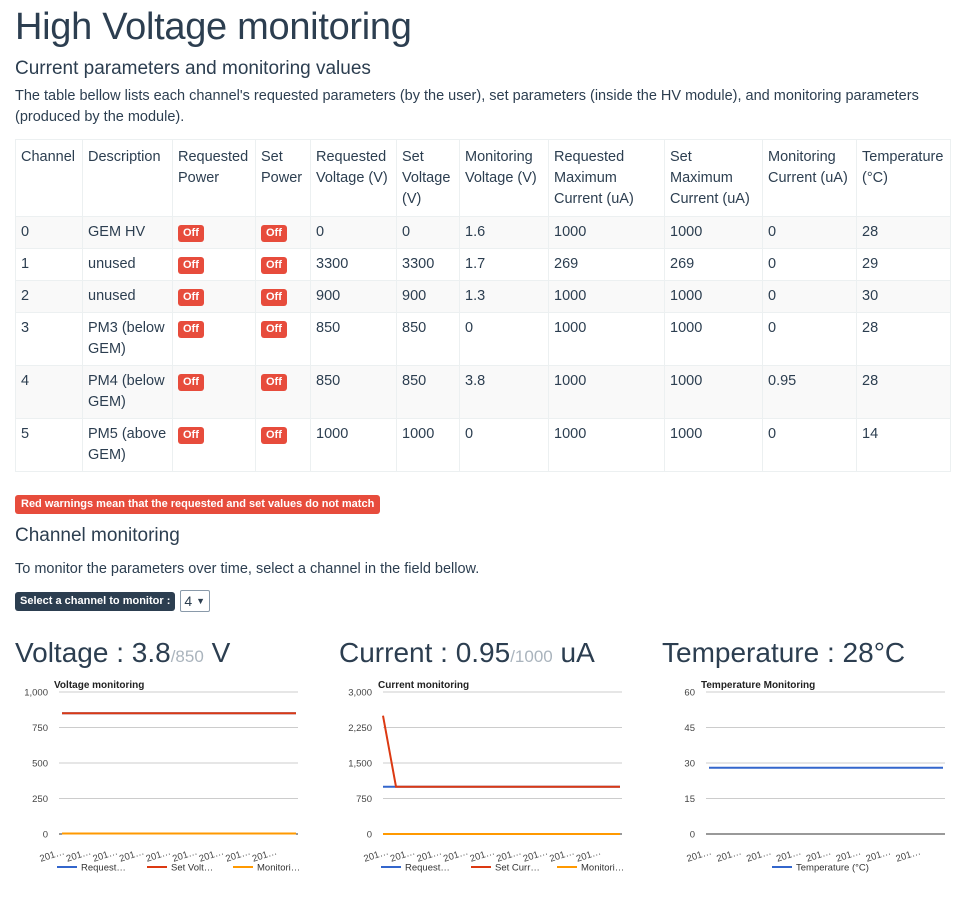 Image resolution: width=965 pixels, height=899 pixels. I want to click on y-tick-label: 1,000, so click(36, 693).